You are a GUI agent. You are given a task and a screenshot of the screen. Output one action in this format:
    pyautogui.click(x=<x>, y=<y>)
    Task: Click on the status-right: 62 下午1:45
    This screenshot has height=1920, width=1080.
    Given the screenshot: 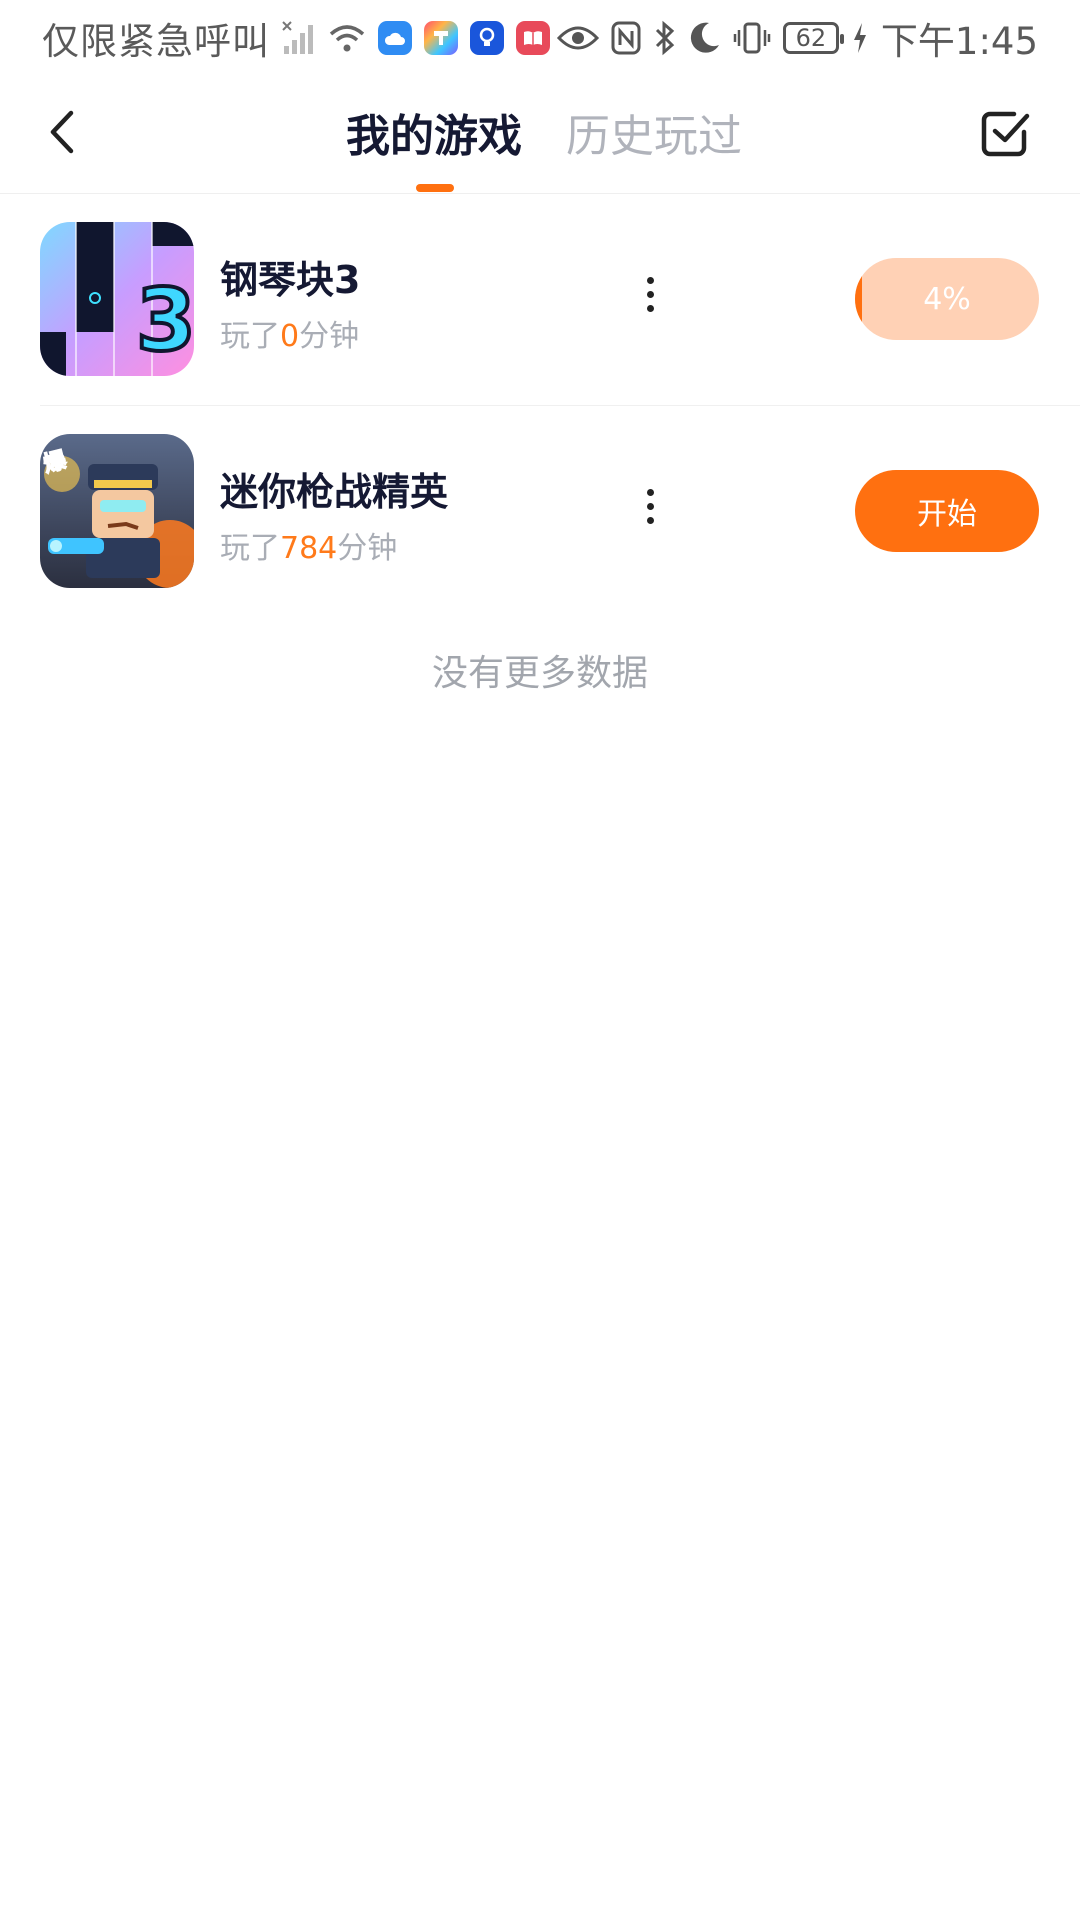 What is the action you would take?
    pyautogui.click(x=797, y=38)
    